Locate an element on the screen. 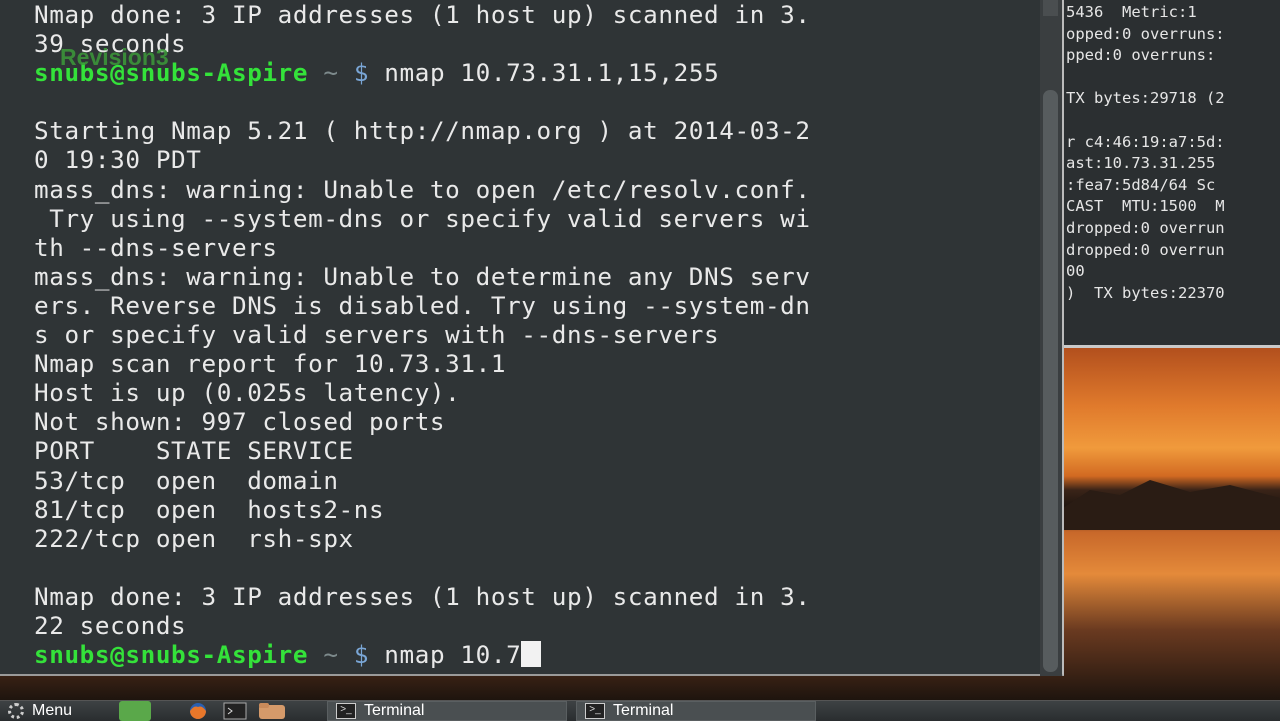 Image resolution: width=1280 pixels, height=721 pixels. menu-button: Menu is located at coordinates (40, 711).